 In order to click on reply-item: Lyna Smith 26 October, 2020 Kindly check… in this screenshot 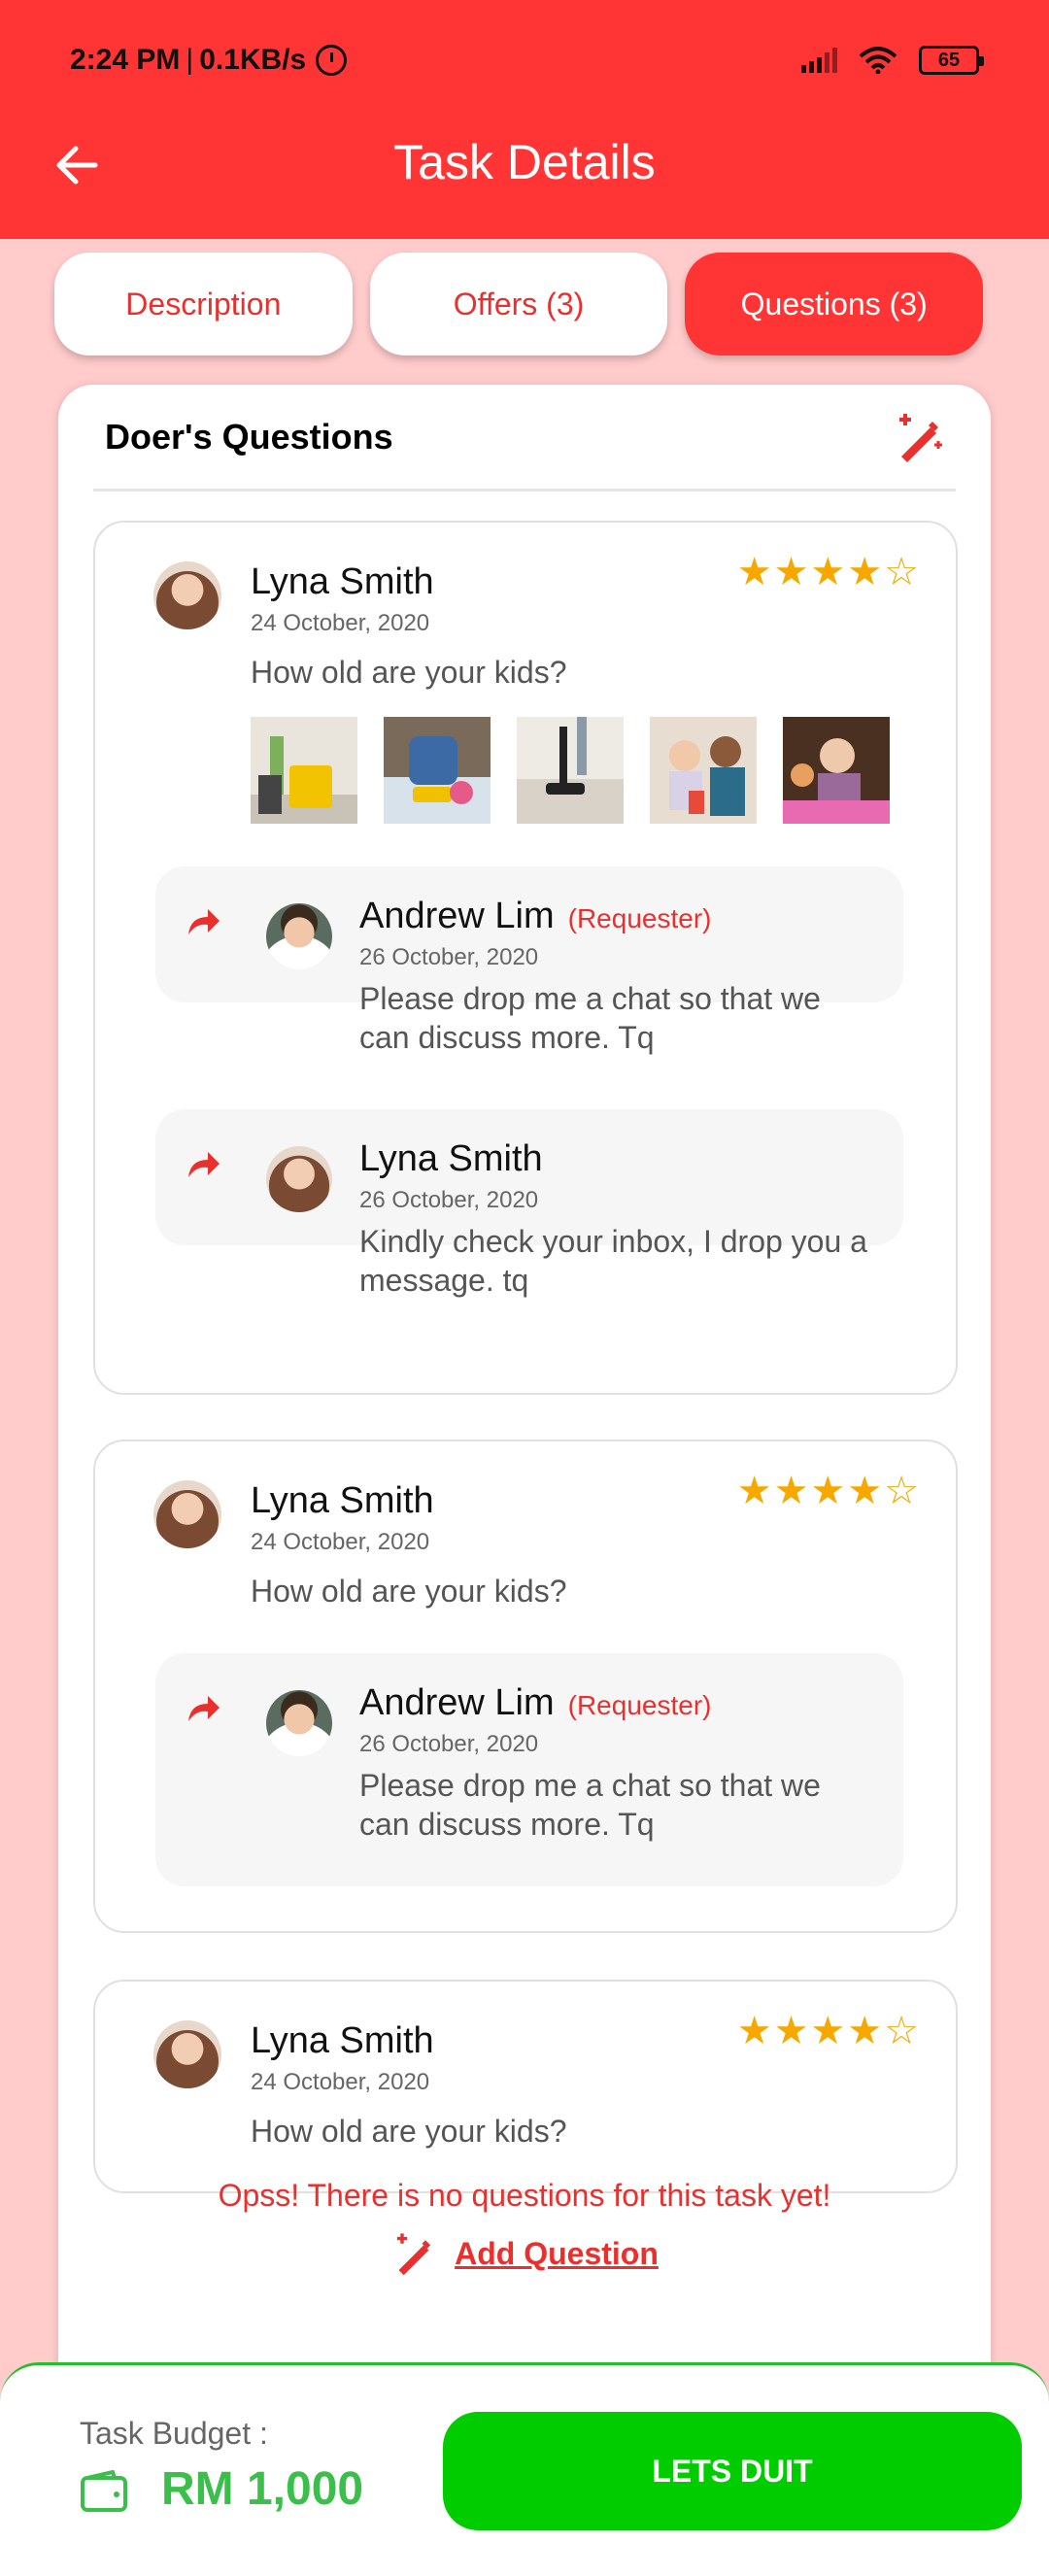, I will do `click(529, 1203)`.